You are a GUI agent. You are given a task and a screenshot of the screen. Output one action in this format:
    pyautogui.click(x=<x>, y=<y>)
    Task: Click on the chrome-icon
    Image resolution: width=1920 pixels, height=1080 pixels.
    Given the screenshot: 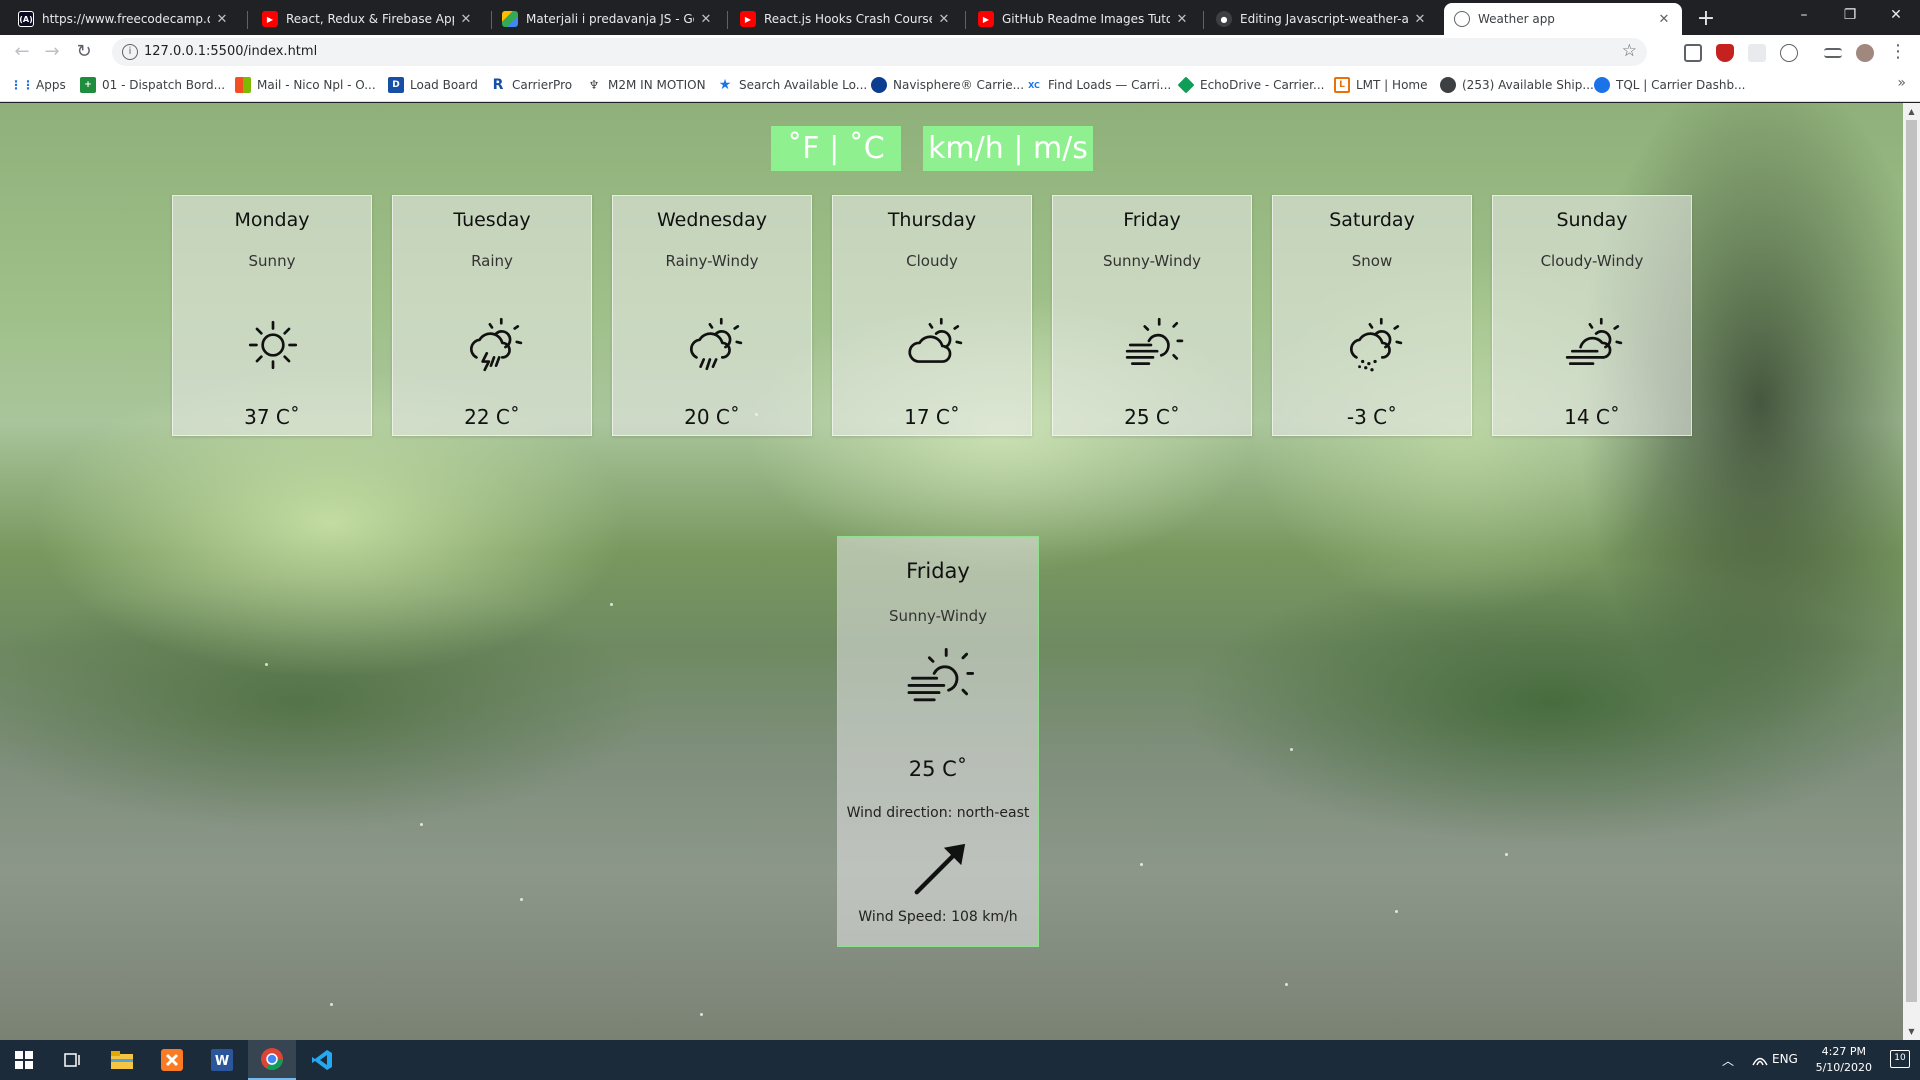 What is the action you would take?
    pyautogui.click(x=272, y=1060)
    